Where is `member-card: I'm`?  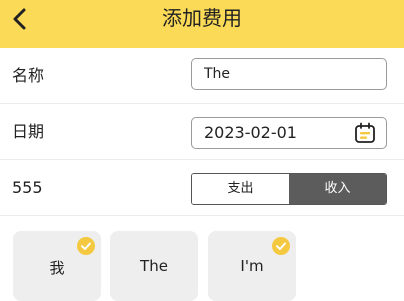
member-card: I'm is located at coordinates (252, 266).